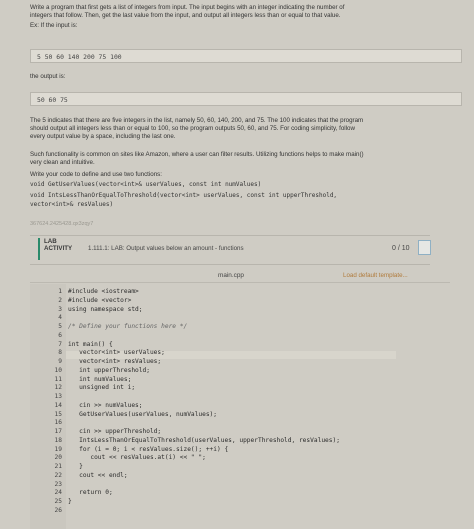  I want to click on line-number: 16, so click(58, 423).